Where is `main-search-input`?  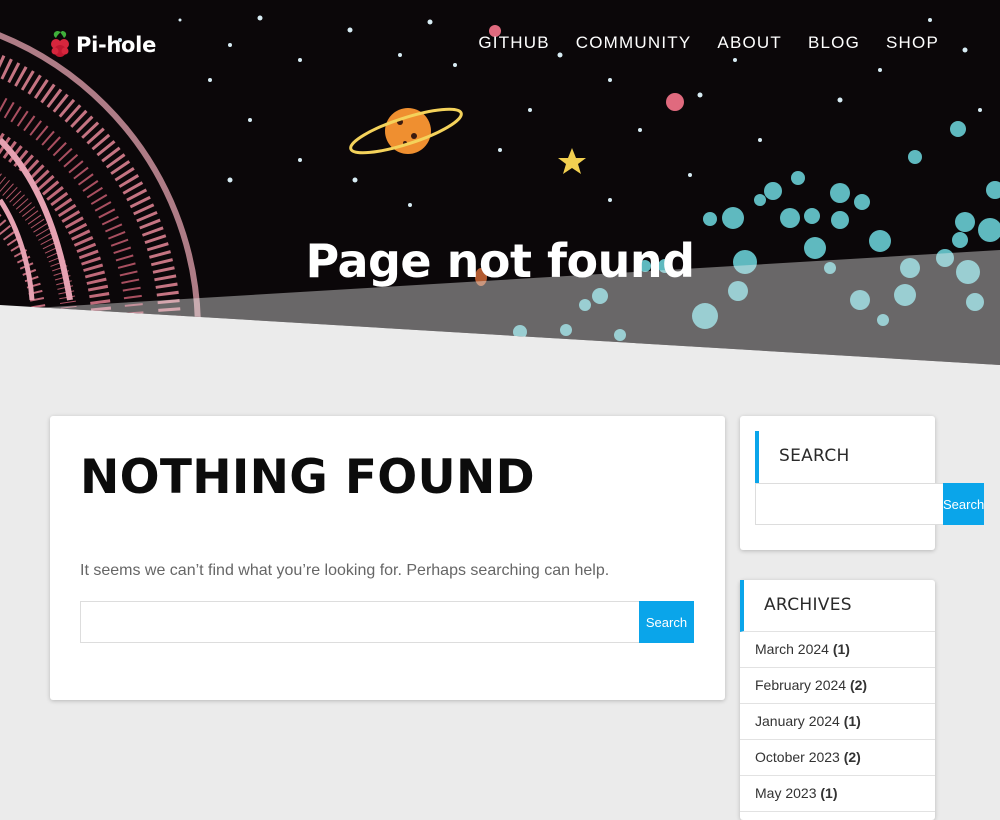
main-search-input is located at coordinates (359, 622).